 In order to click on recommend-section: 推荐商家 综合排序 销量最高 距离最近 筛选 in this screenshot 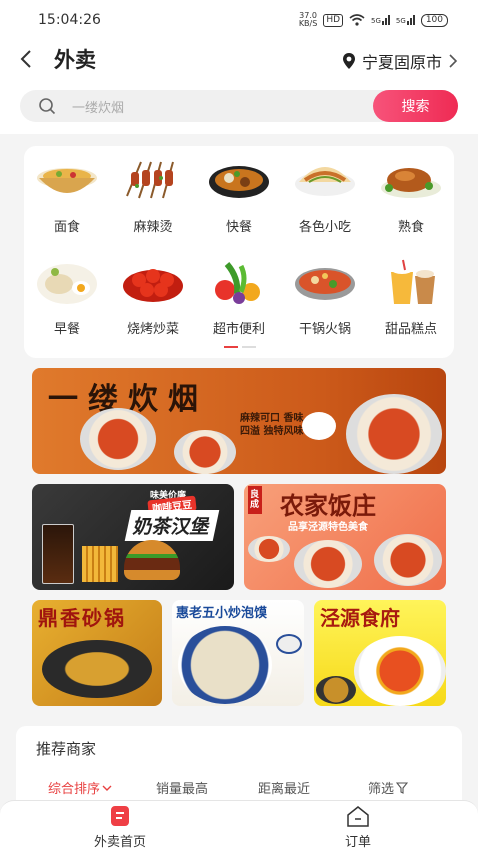, I will do `click(239, 766)`.